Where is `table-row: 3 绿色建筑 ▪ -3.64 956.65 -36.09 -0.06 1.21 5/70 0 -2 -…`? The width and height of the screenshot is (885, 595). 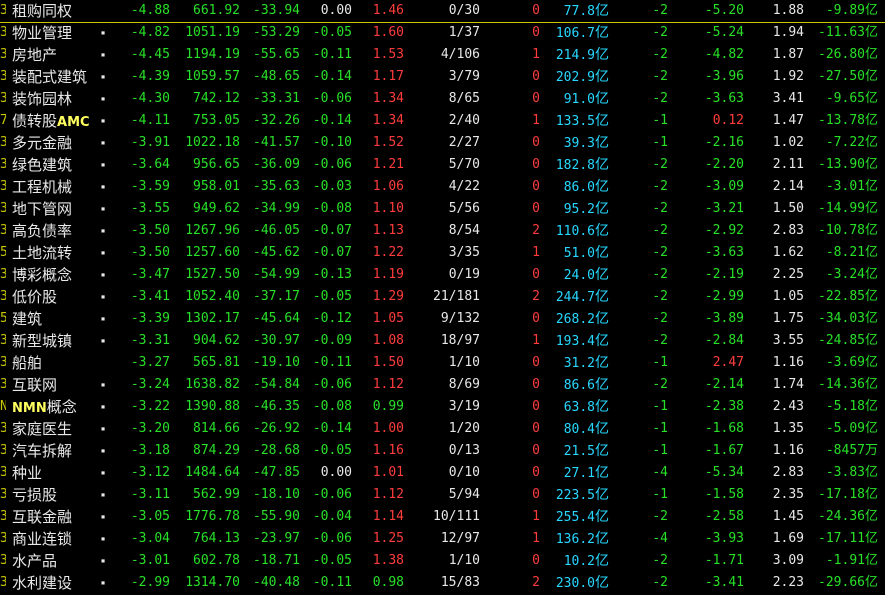 table-row: 3 绿色建筑 ▪ -3.64 956.65 -36.09 -0.06 1.21 5/70 0 -2 -… is located at coordinates (442, 165).